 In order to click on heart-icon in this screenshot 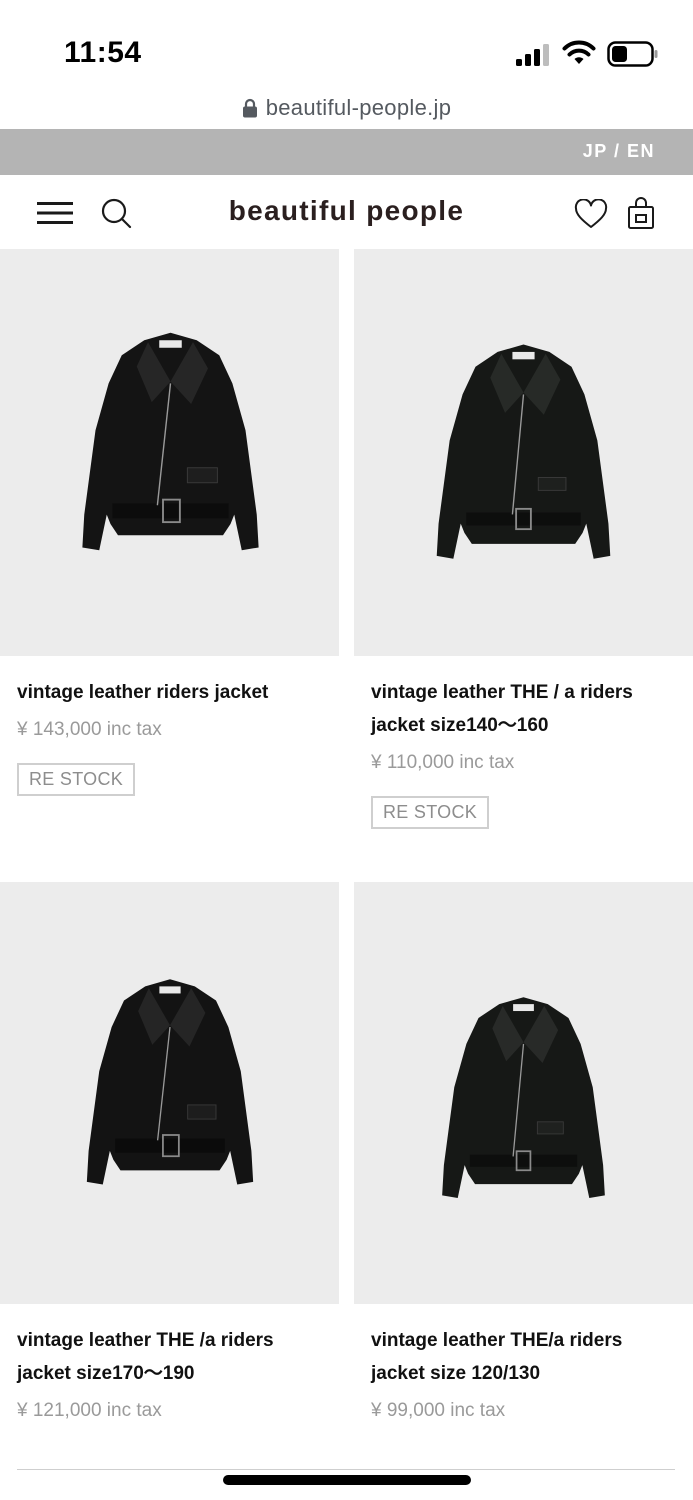, I will do `click(591, 214)`.